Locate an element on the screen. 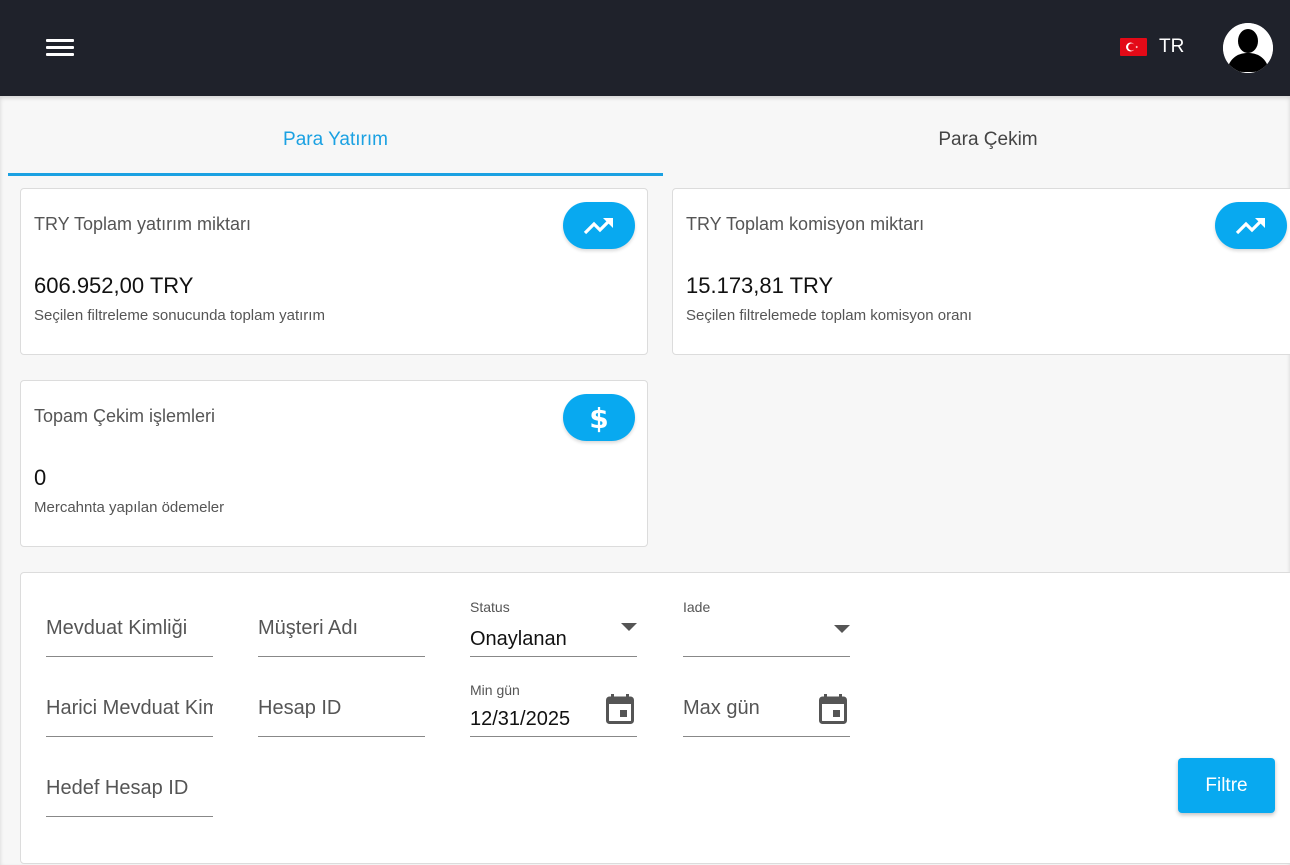 This screenshot has width=1290, height=865. card-title: Topam Çekim işlemleri is located at coordinates (125, 416).